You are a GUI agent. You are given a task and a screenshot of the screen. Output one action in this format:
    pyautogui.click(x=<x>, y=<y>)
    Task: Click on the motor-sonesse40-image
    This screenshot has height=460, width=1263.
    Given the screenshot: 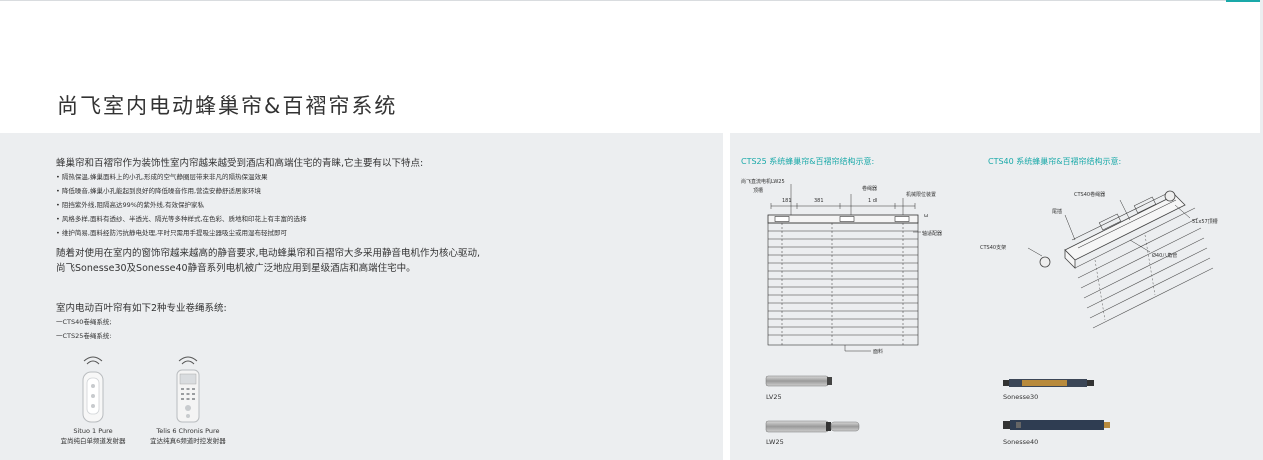 What is the action you would take?
    pyautogui.click(x=1056, y=425)
    